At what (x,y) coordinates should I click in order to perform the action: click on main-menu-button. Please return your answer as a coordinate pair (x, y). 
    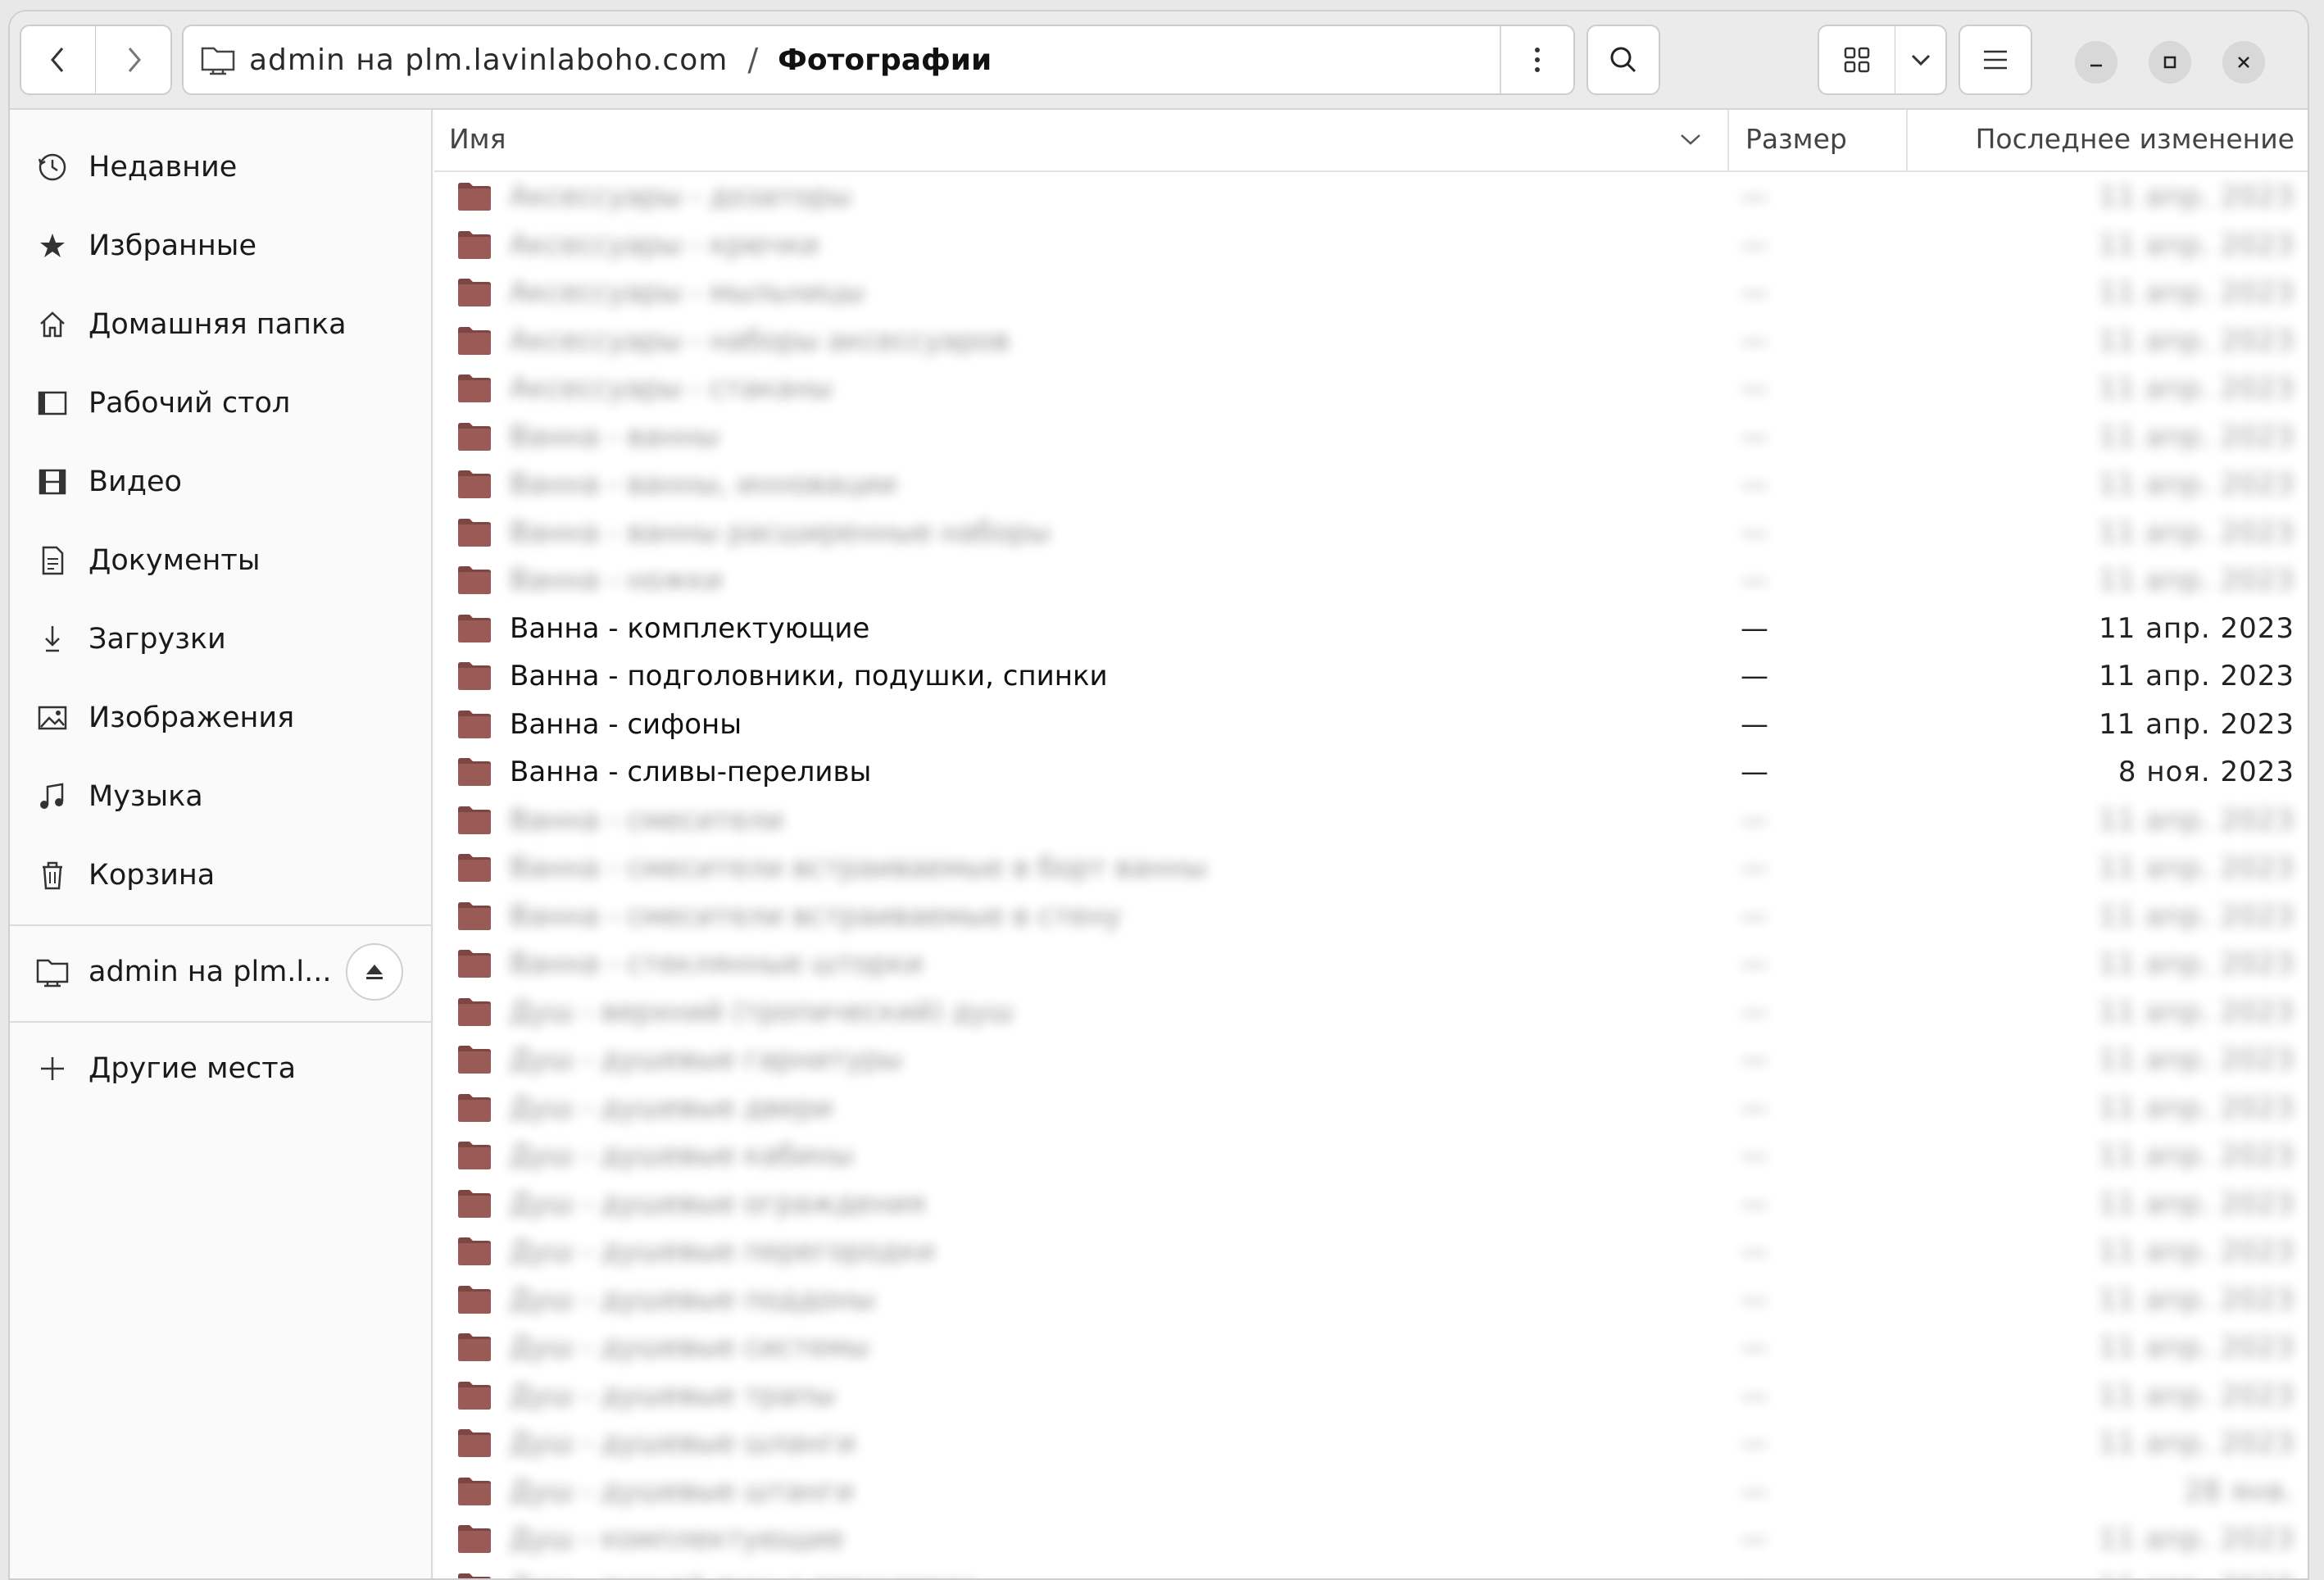
    Looking at the image, I should click on (1995, 60).